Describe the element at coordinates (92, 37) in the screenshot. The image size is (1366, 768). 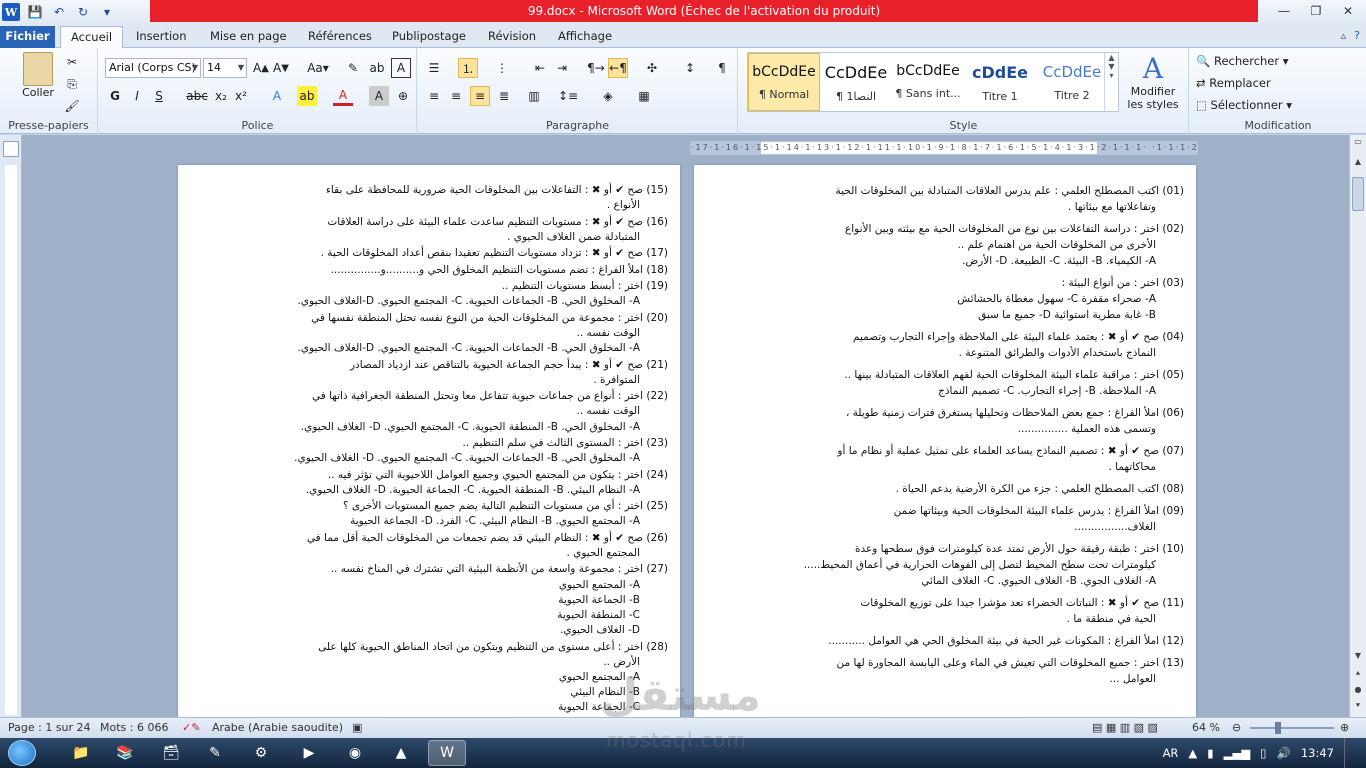
I see `tab-home: Accueil` at that location.